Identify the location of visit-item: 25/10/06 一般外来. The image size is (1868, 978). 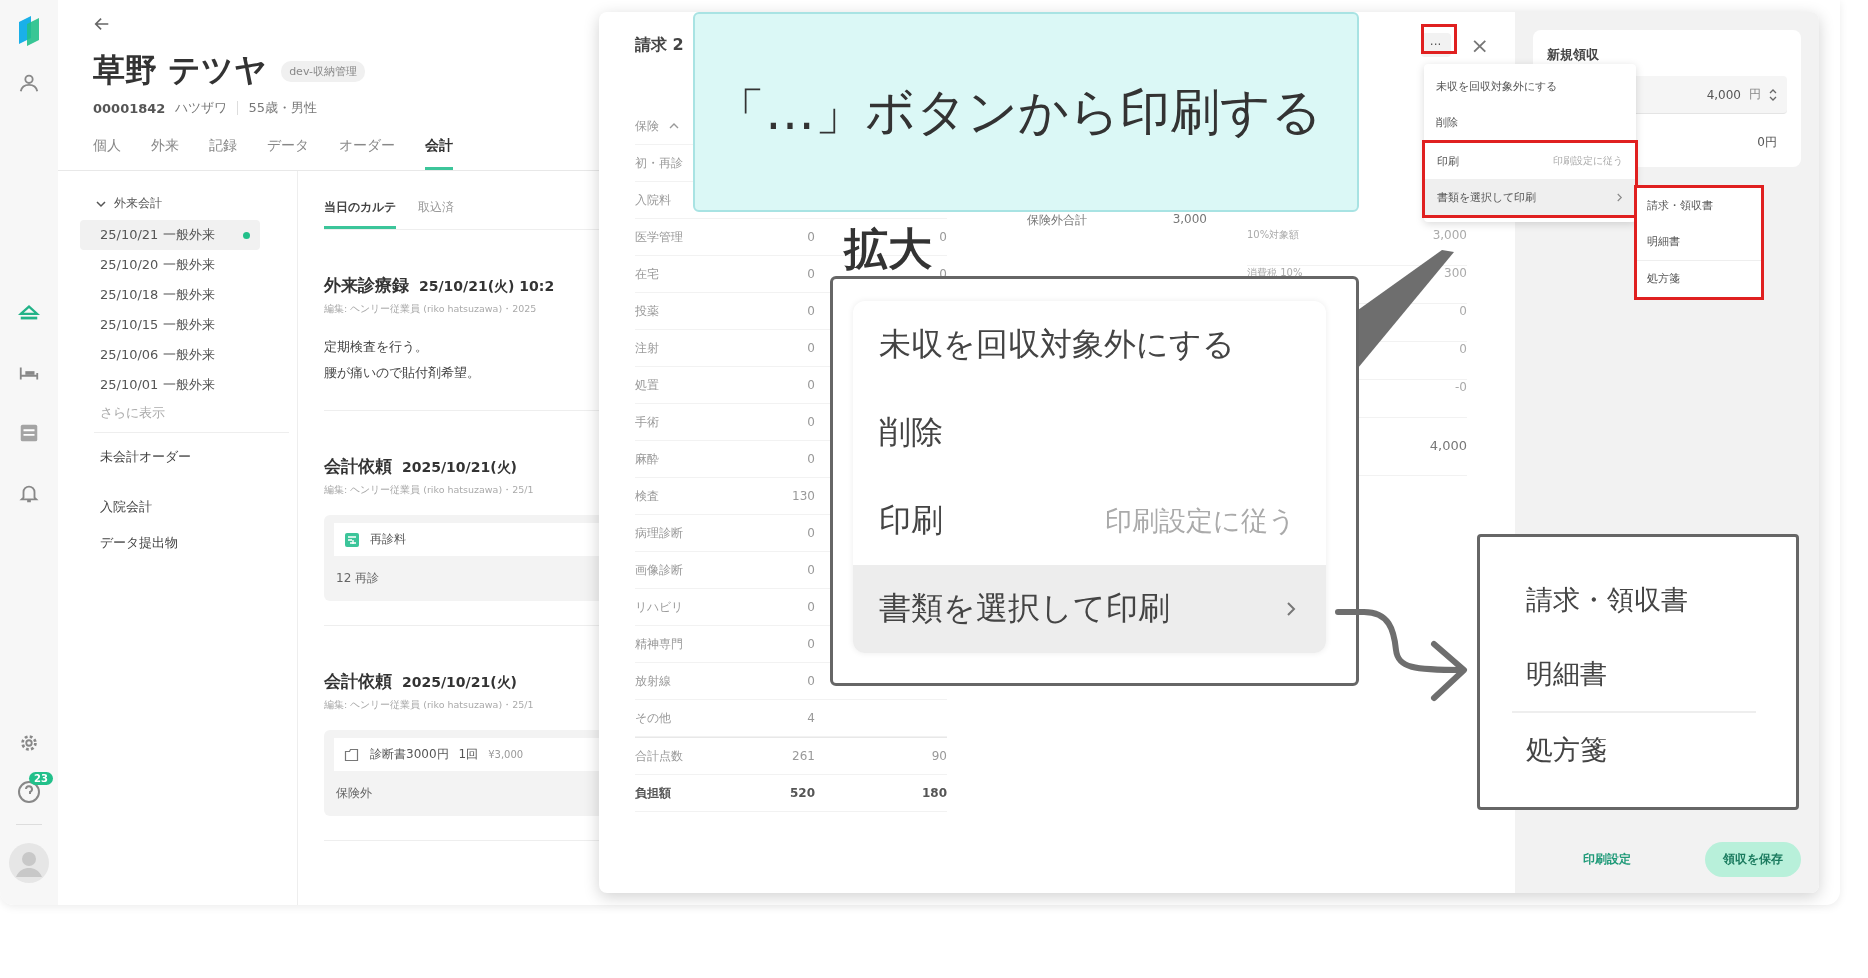
(170, 355).